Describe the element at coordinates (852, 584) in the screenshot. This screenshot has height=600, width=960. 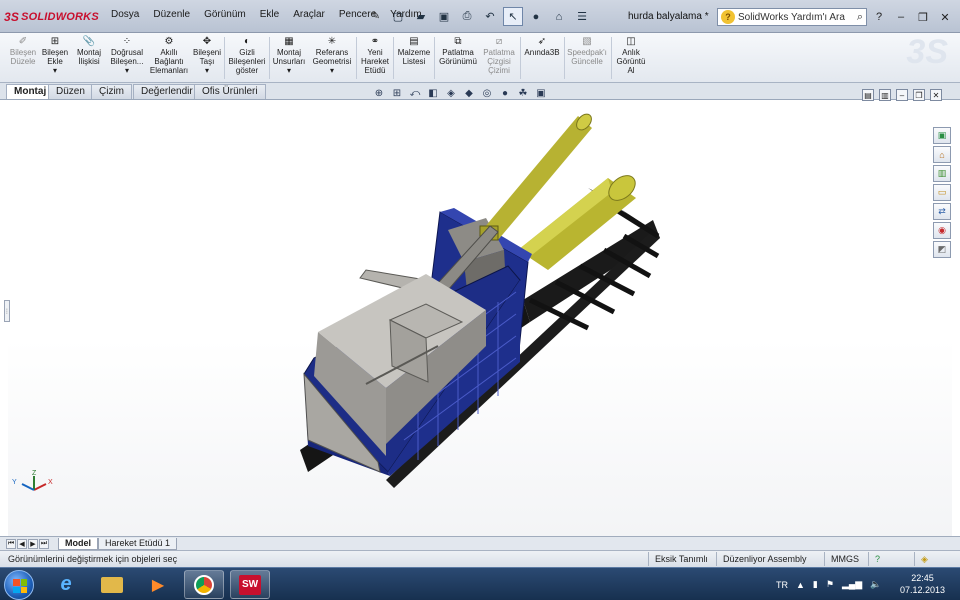
I see `signal-icon: ▂▄▆` at that location.